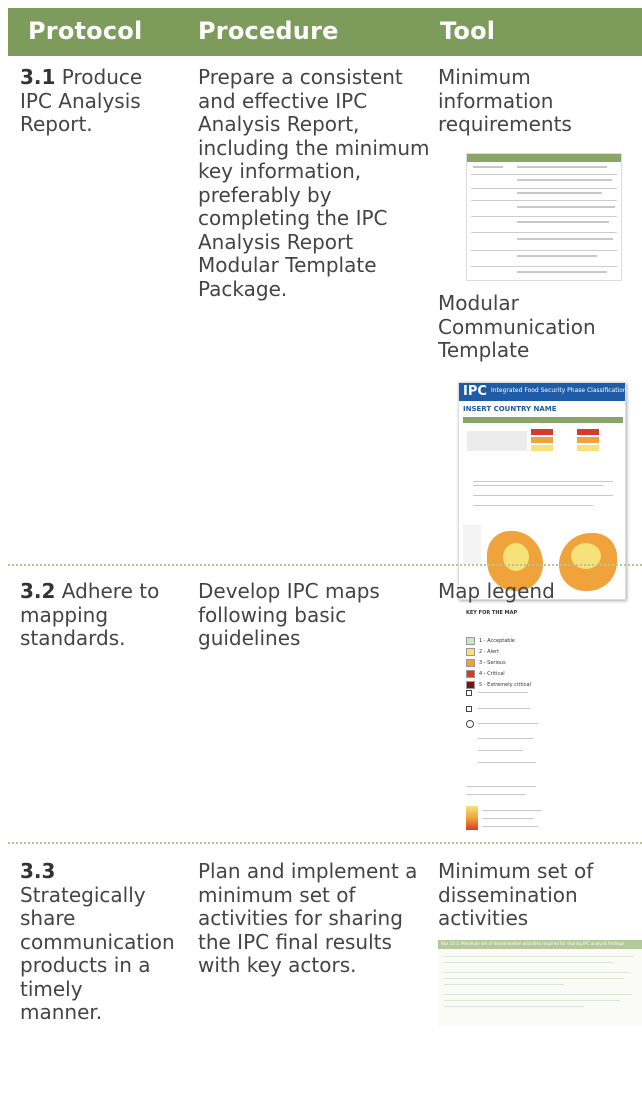 Image resolution: width=642 pixels, height=1111 pixels. I want to click on template-logo: IPC, so click(475, 391).